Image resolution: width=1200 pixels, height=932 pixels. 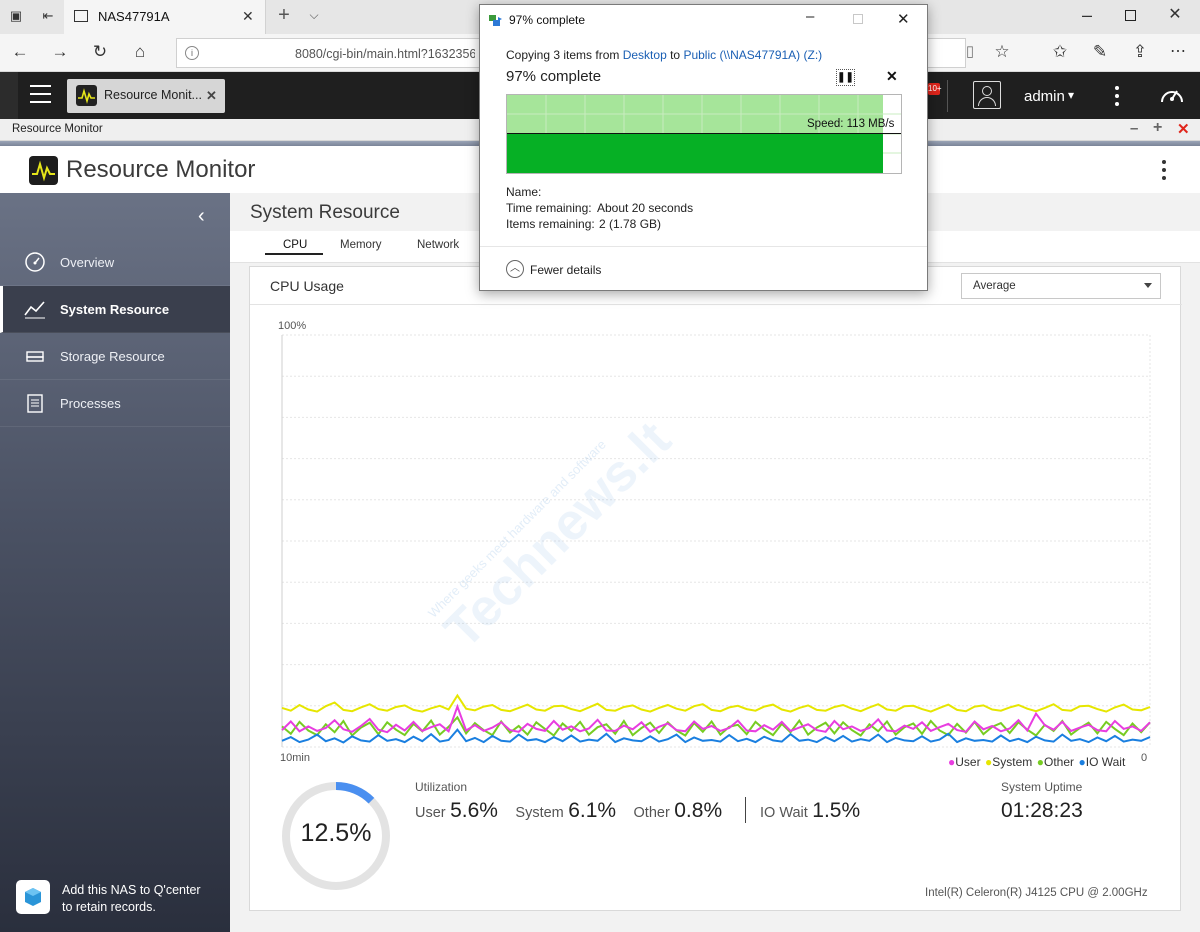 What do you see at coordinates (211, 96) in the screenshot?
I see `close-app-tab-icon: ✕` at bounding box center [211, 96].